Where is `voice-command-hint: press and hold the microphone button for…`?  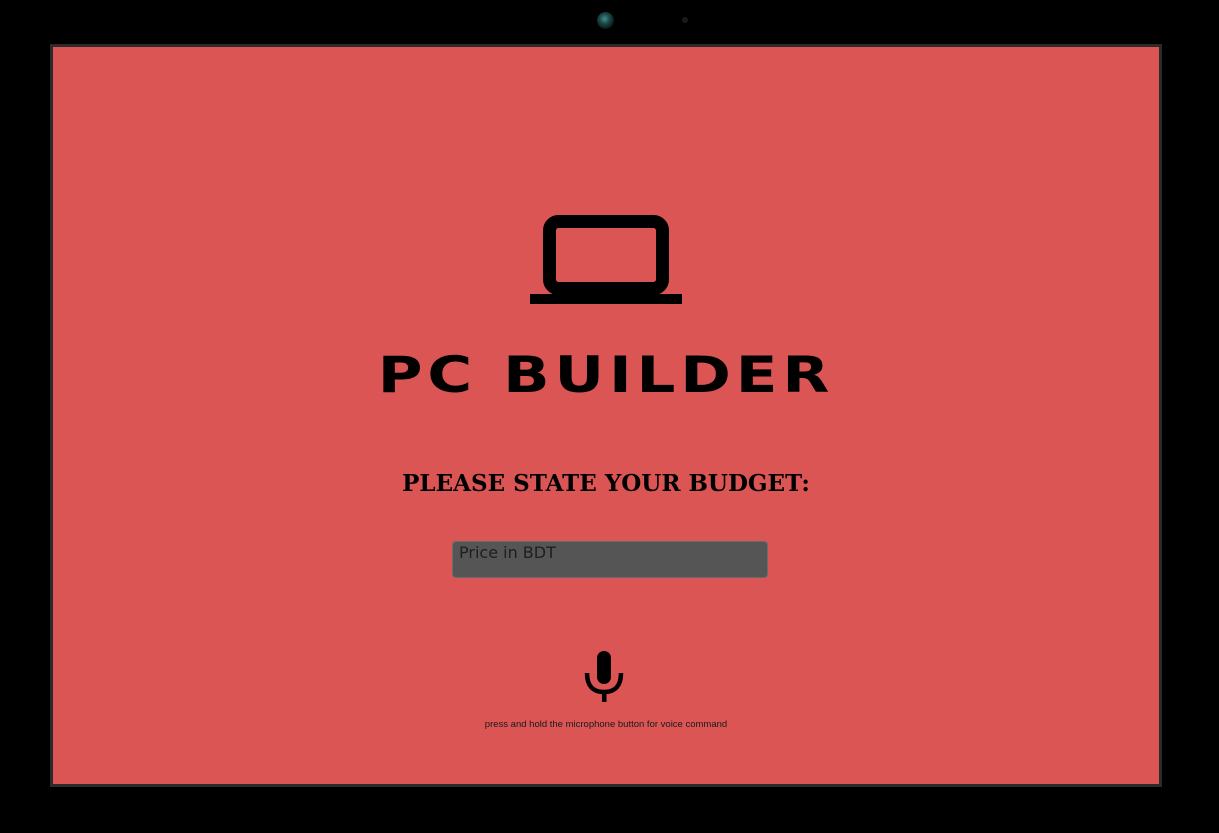 voice-command-hint: press and hold the microphone button for… is located at coordinates (606, 724).